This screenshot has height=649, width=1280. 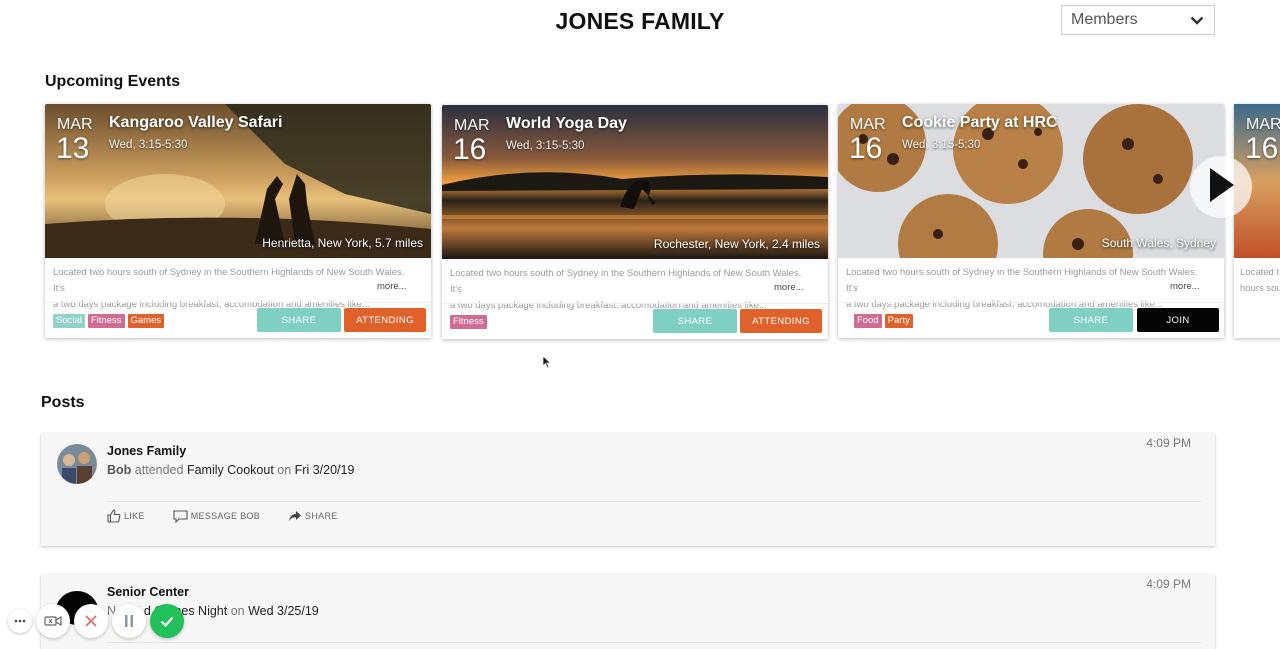 I want to click on post-verb: attended, so click(x=159, y=470).